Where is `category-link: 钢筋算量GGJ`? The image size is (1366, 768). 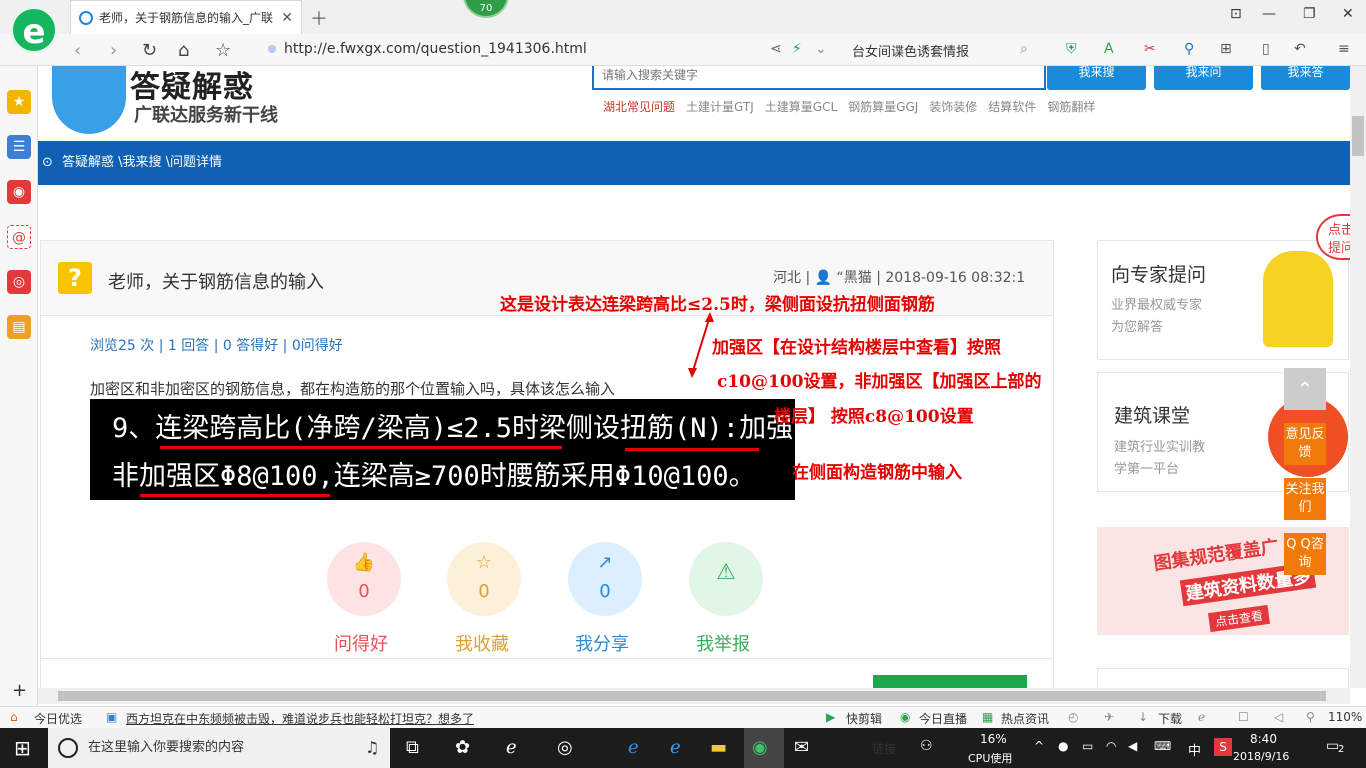 category-link: 钢筋算量GGJ is located at coordinates (883, 106).